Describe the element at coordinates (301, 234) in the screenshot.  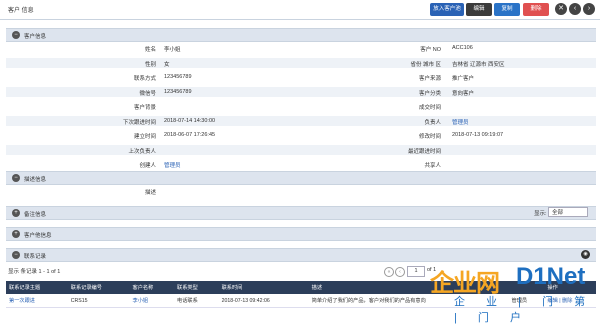
I see `section-customer-other: + 客户他信息` at that location.